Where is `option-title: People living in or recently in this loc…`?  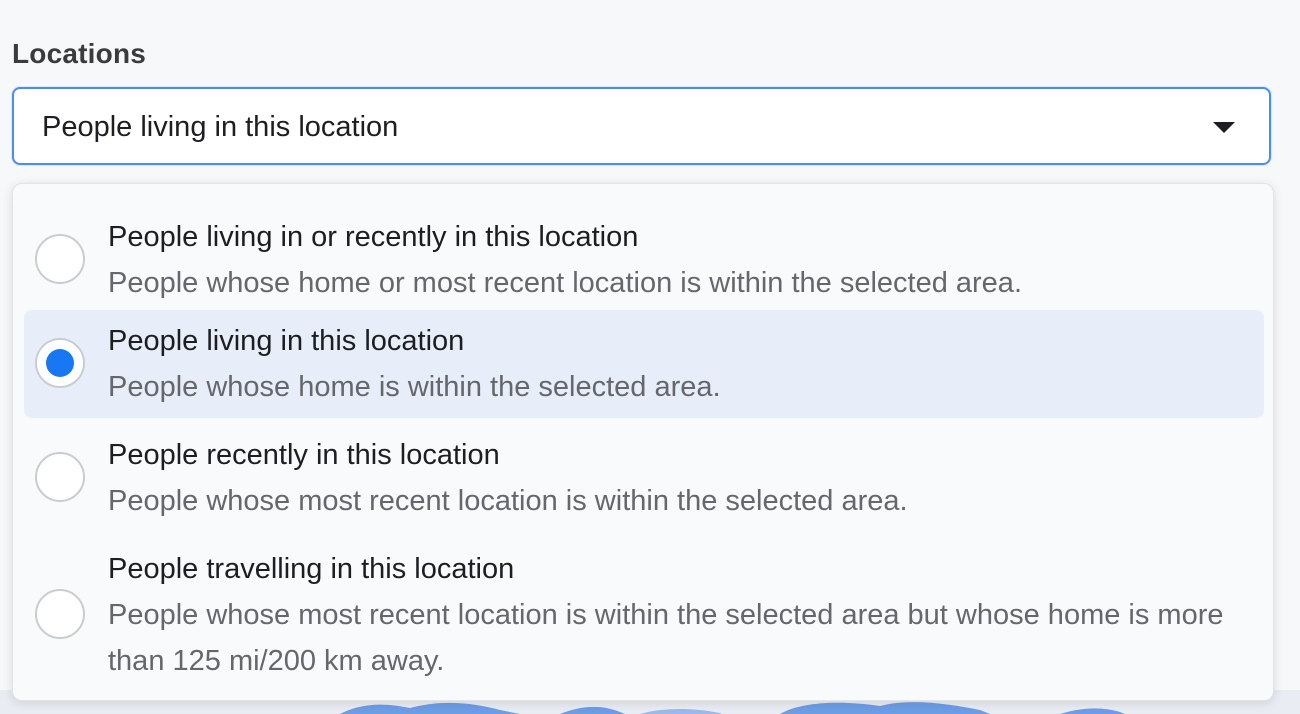
option-title: People living in or recently in this loc… is located at coordinates (373, 237).